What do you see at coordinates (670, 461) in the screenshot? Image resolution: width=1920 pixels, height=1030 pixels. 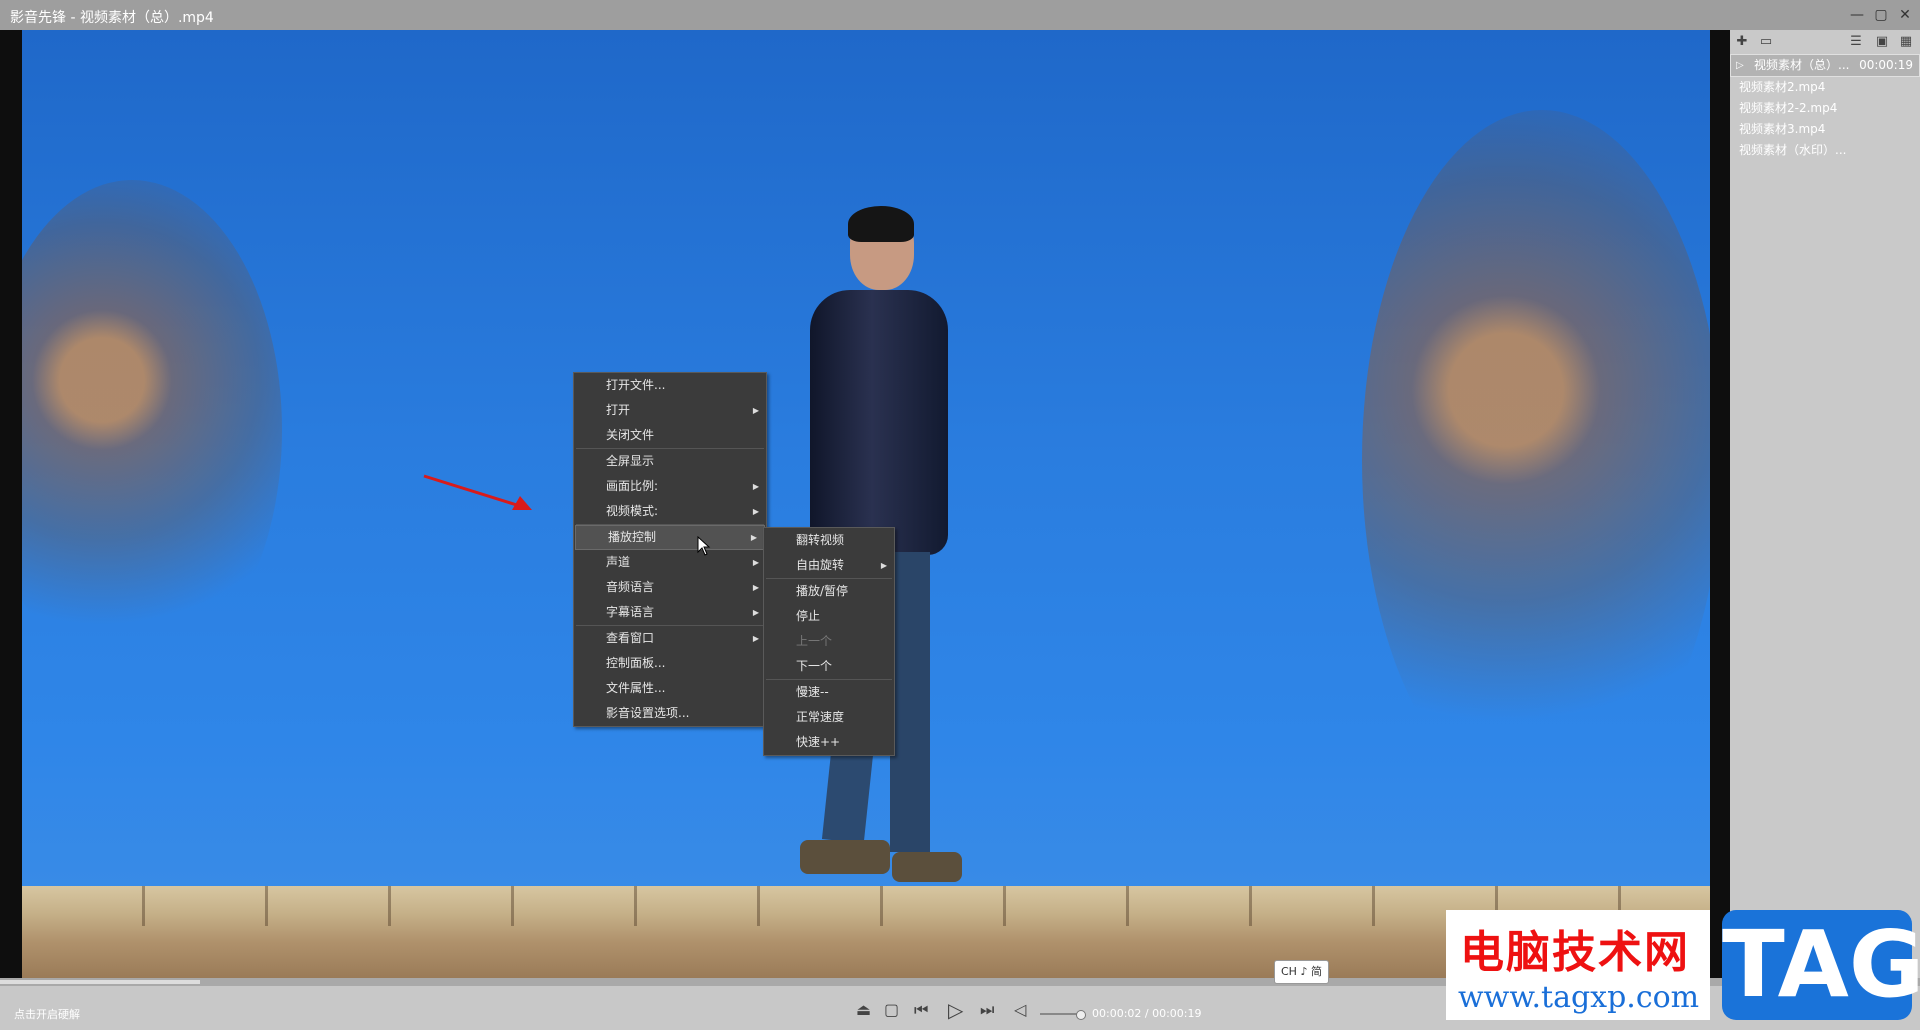 I see `menu-item-fullscreen: 全屏显示` at bounding box center [670, 461].